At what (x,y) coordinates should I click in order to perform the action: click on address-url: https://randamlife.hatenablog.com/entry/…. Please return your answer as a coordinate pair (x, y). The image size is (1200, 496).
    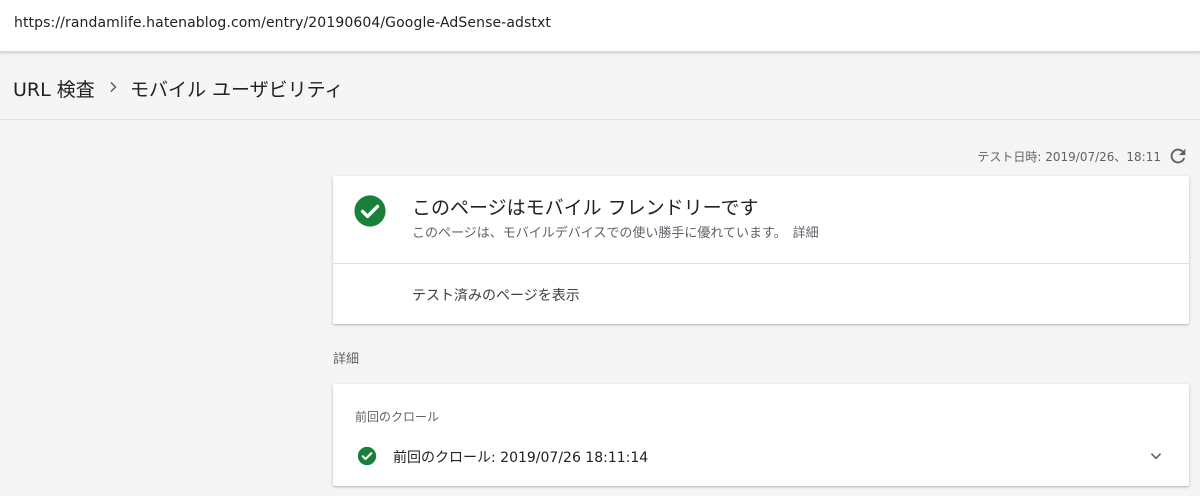
    Looking at the image, I should click on (282, 23).